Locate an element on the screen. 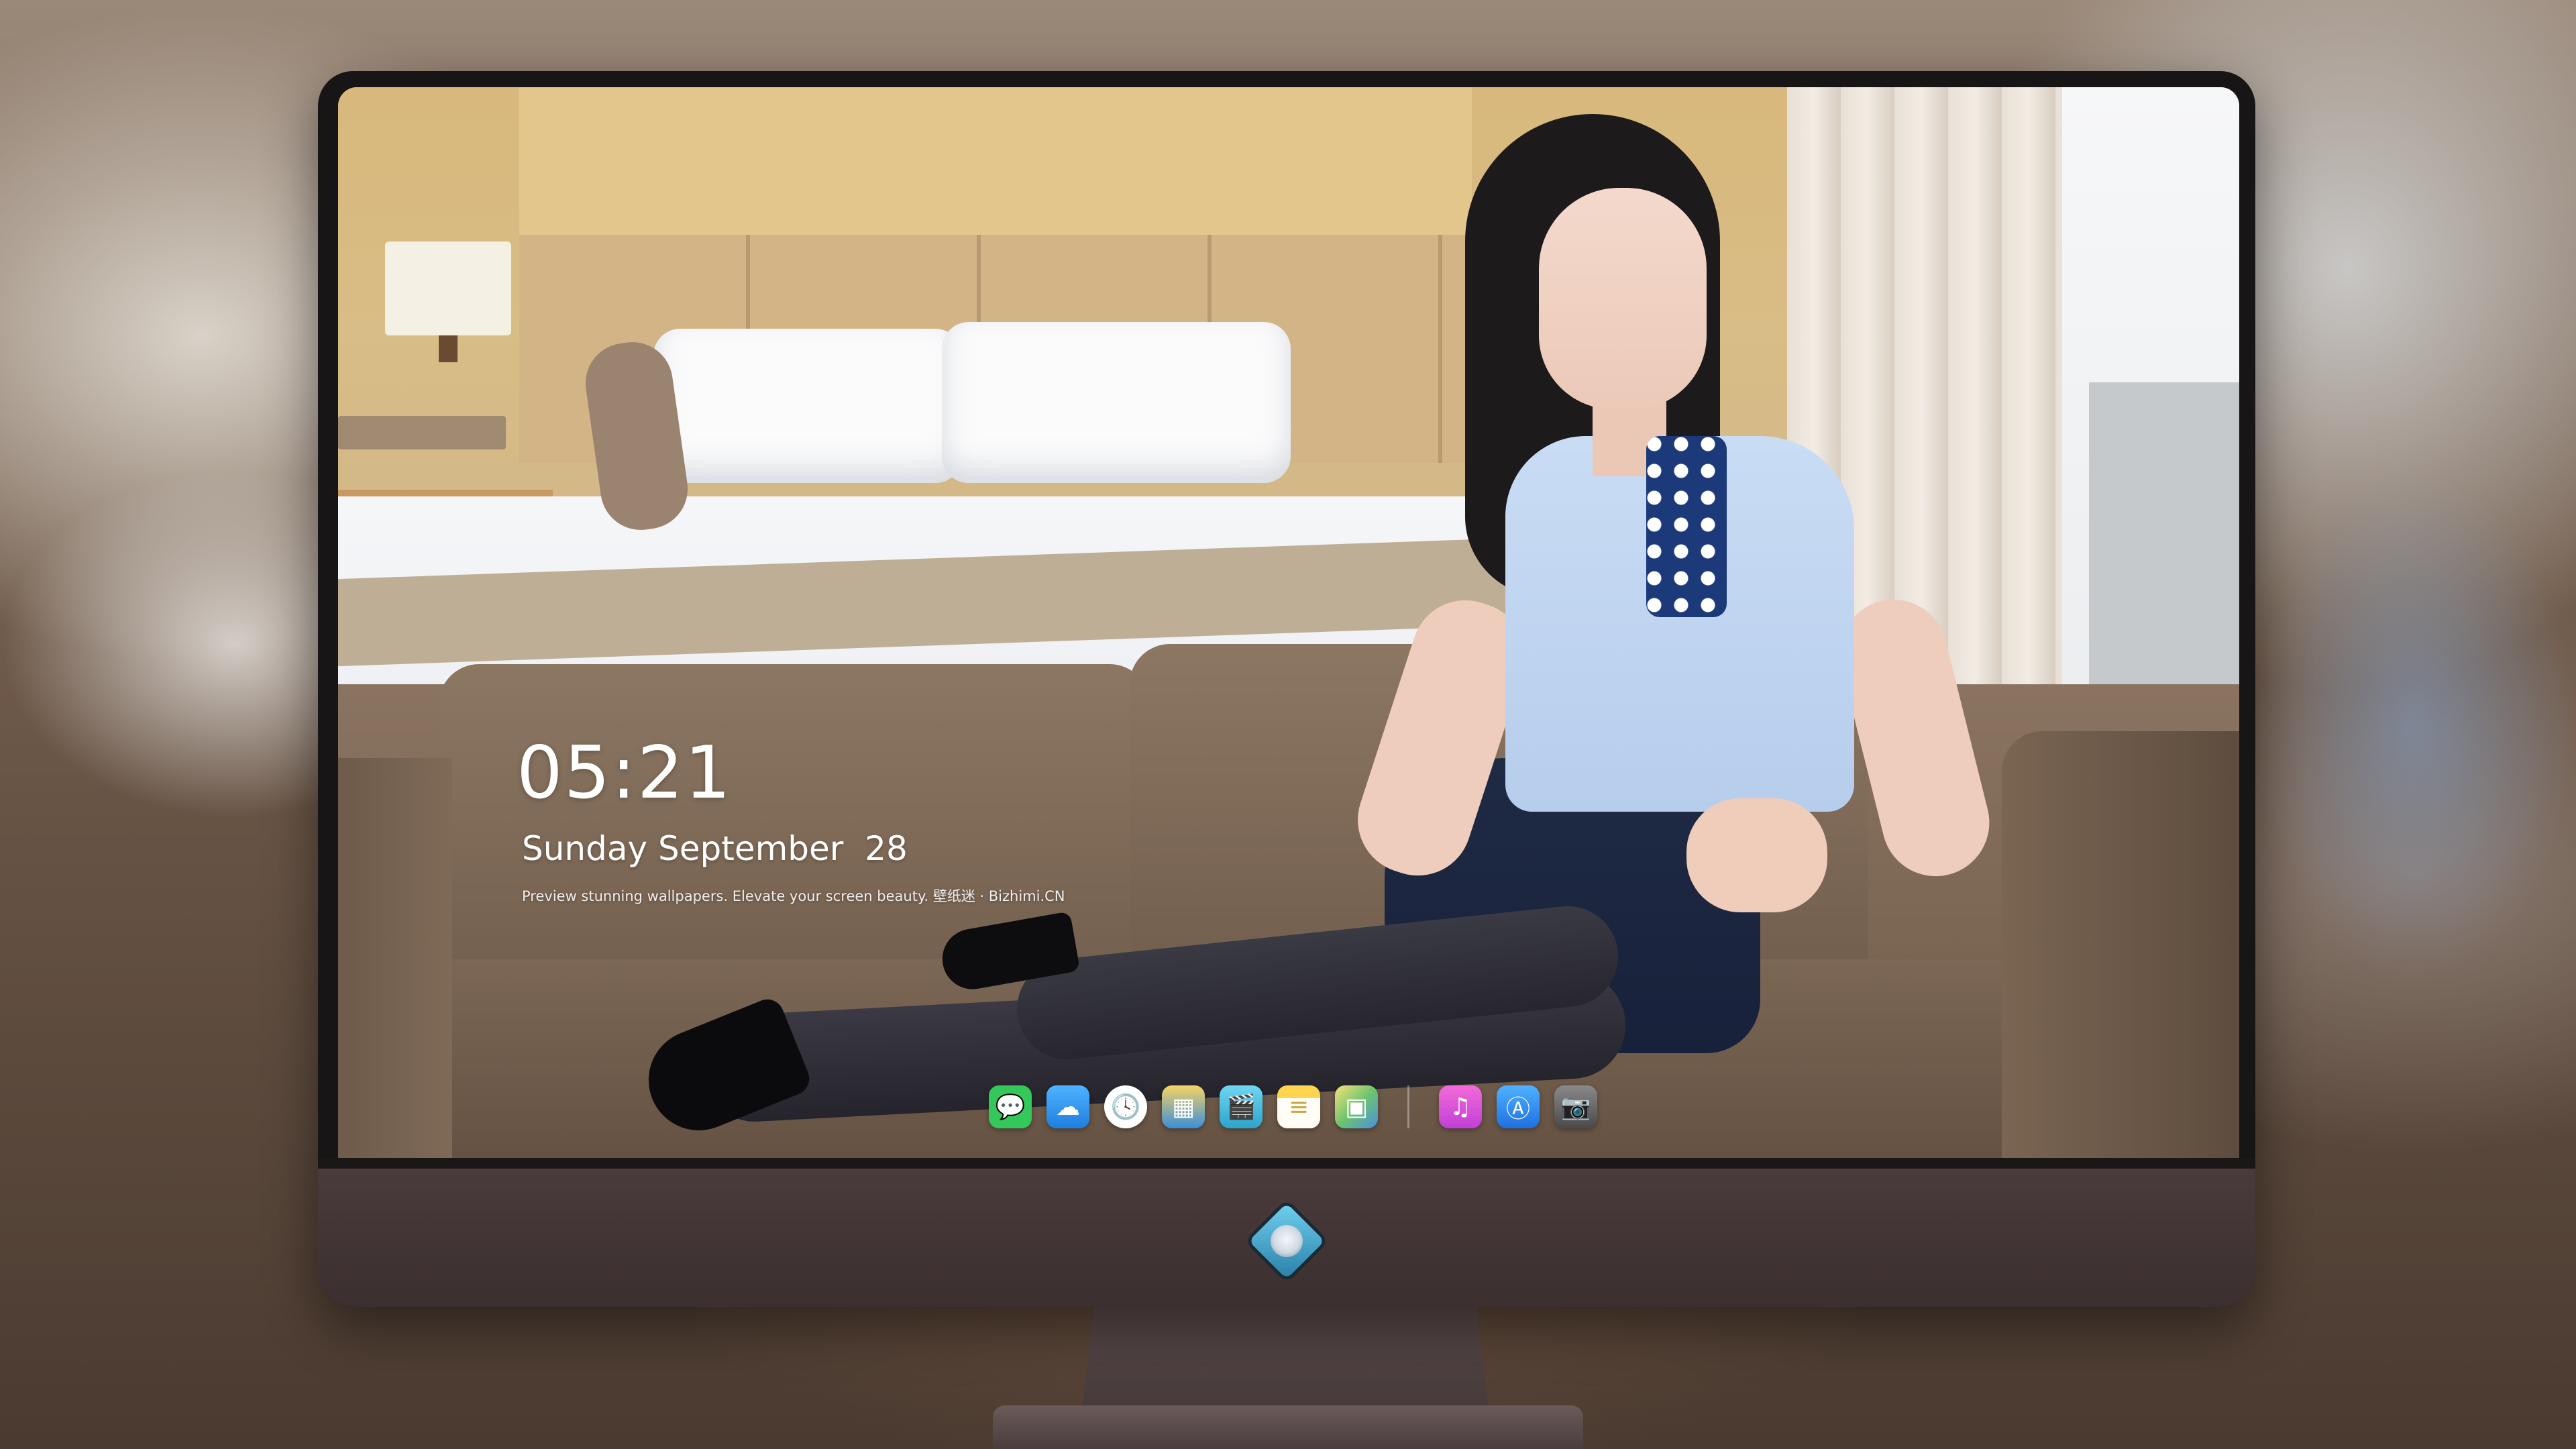 The width and height of the screenshot is (2576, 1449). app-store-icon: Ⓐ is located at coordinates (1518, 1106).